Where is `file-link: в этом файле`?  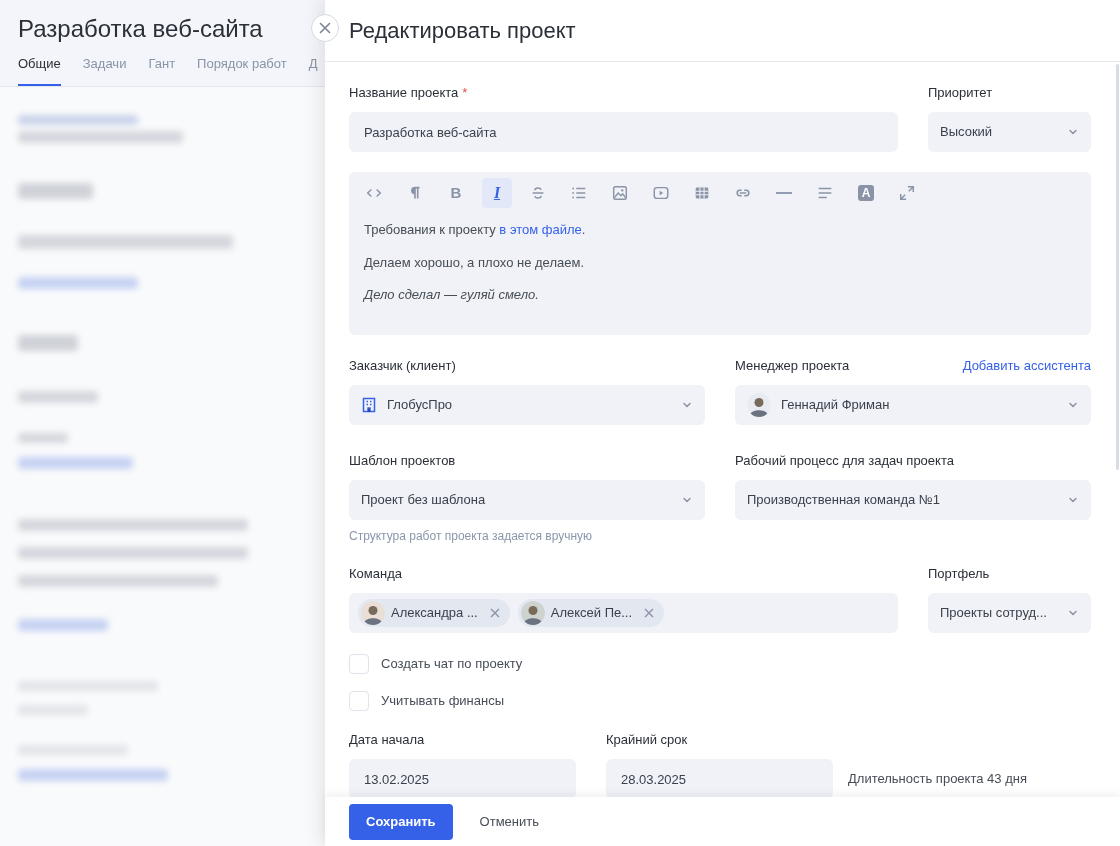 file-link: в этом файле is located at coordinates (540, 229).